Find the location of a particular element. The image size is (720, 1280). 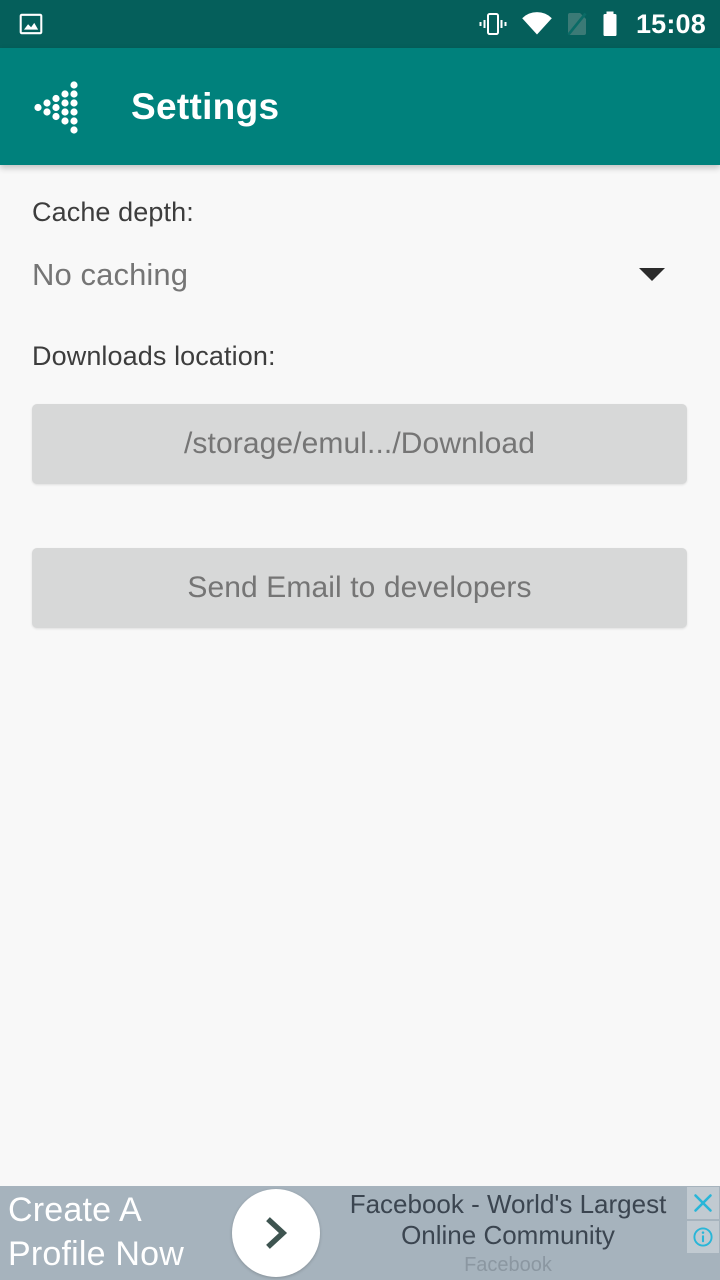

dotted-left-arrow-logo-icon is located at coordinates (57, 107).